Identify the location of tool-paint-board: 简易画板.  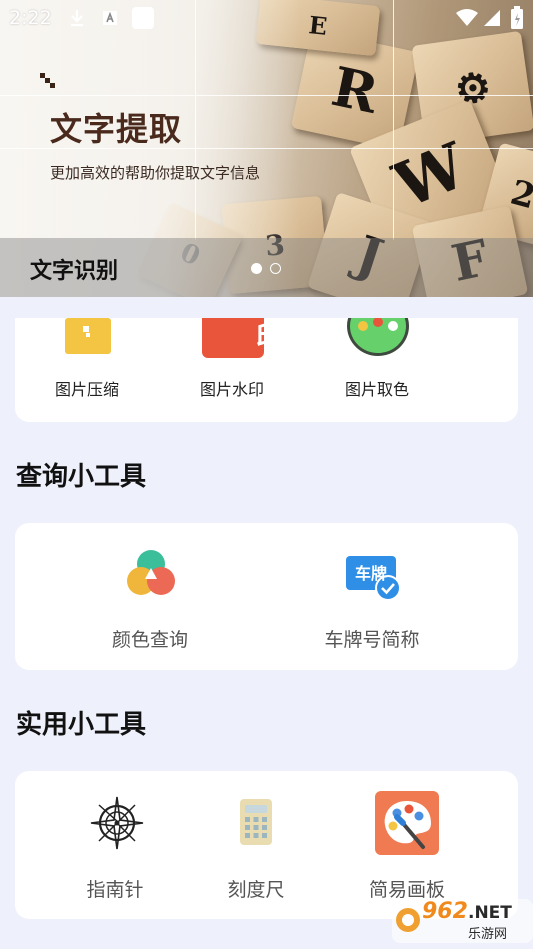
(407, 847).